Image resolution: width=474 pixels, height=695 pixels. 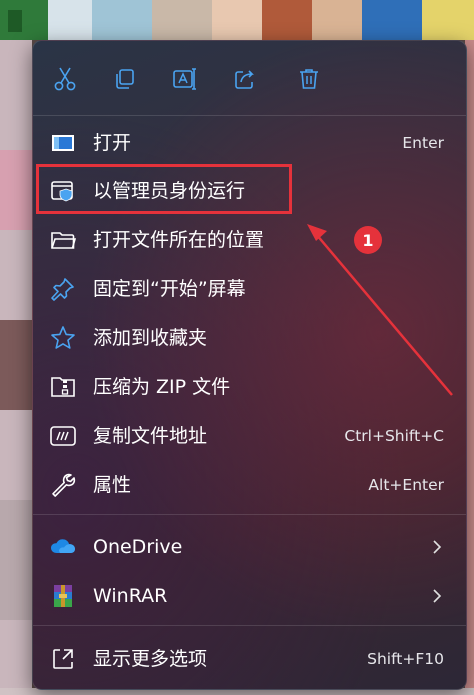 What do you see at coordinates (380, 310) in the screenshot?
I see `annotation-arrow` at bounding box center [380, 310].